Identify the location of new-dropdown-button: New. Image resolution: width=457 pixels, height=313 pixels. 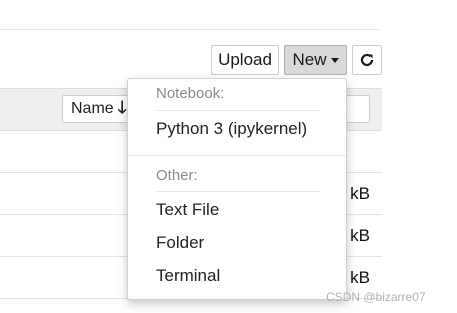
(315, 60).